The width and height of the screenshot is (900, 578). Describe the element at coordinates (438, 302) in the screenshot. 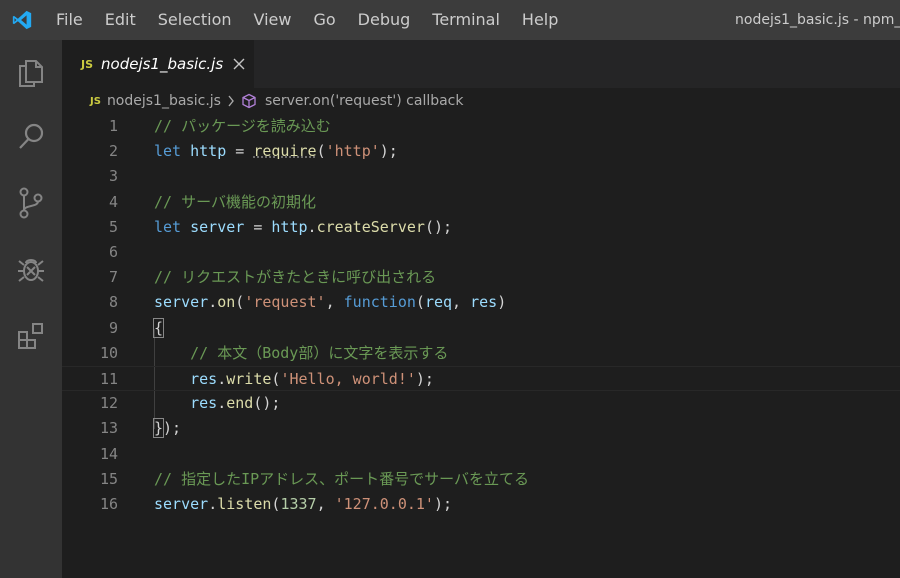

I see `code-token: req` at that location.